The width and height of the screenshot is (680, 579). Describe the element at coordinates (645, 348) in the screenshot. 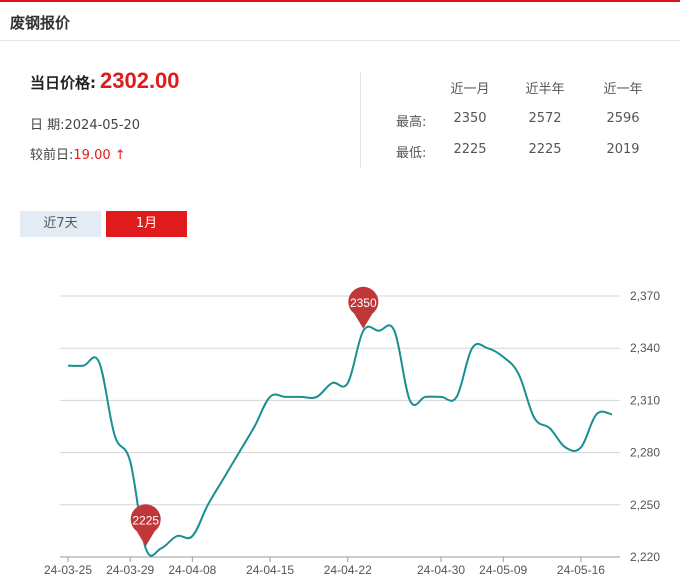

I see `y-tick-label: 2,340` at that location.